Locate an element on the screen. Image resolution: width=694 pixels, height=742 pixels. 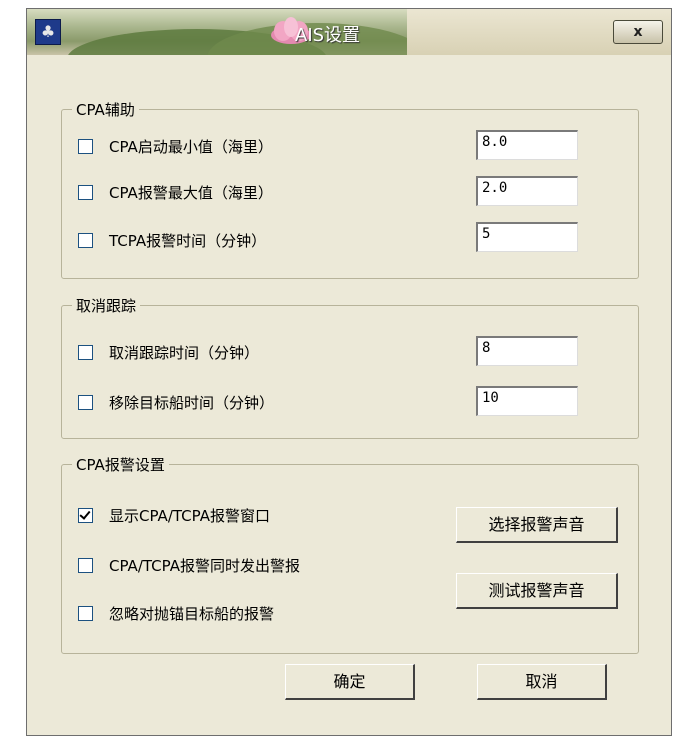
tcpa-alarm-time-input: 5 is located at coordinates (527, 237).